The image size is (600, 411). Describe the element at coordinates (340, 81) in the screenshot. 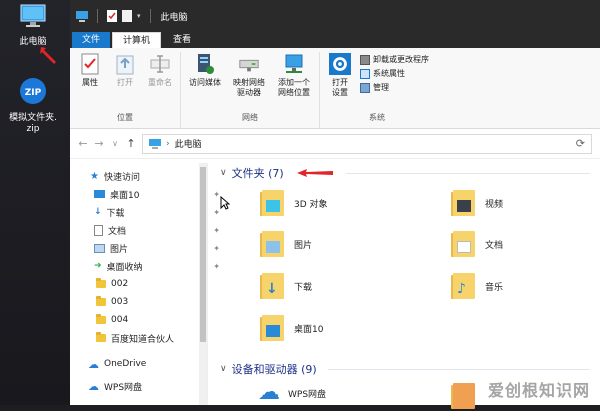

I see `open-settings-button: 打开 设置` at that location.